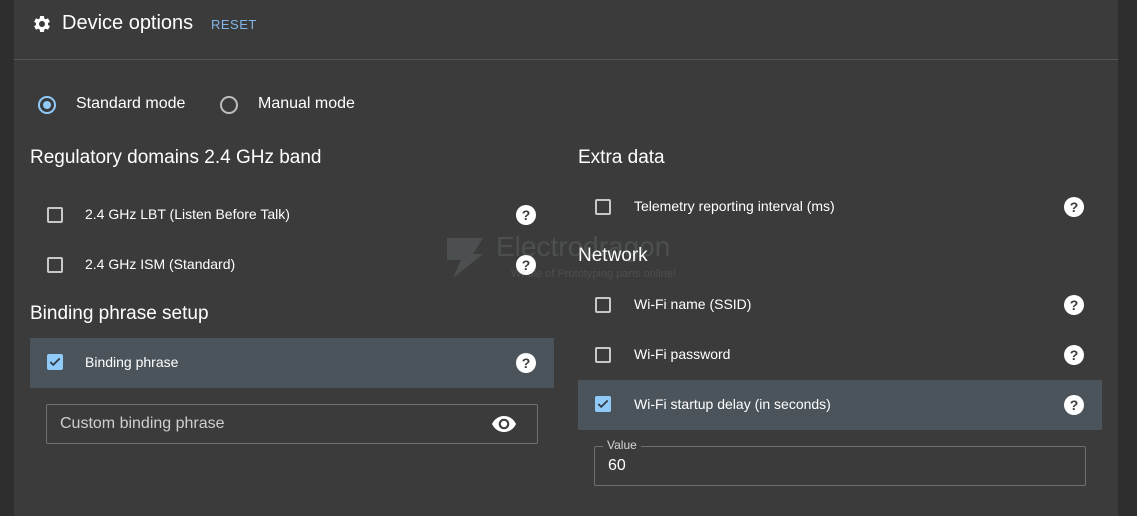  Describe the element at coordinates (734, 206) in the screenshot. I see `telemetry-interval-label: Telemetry reporting interval (ms)` at that location.